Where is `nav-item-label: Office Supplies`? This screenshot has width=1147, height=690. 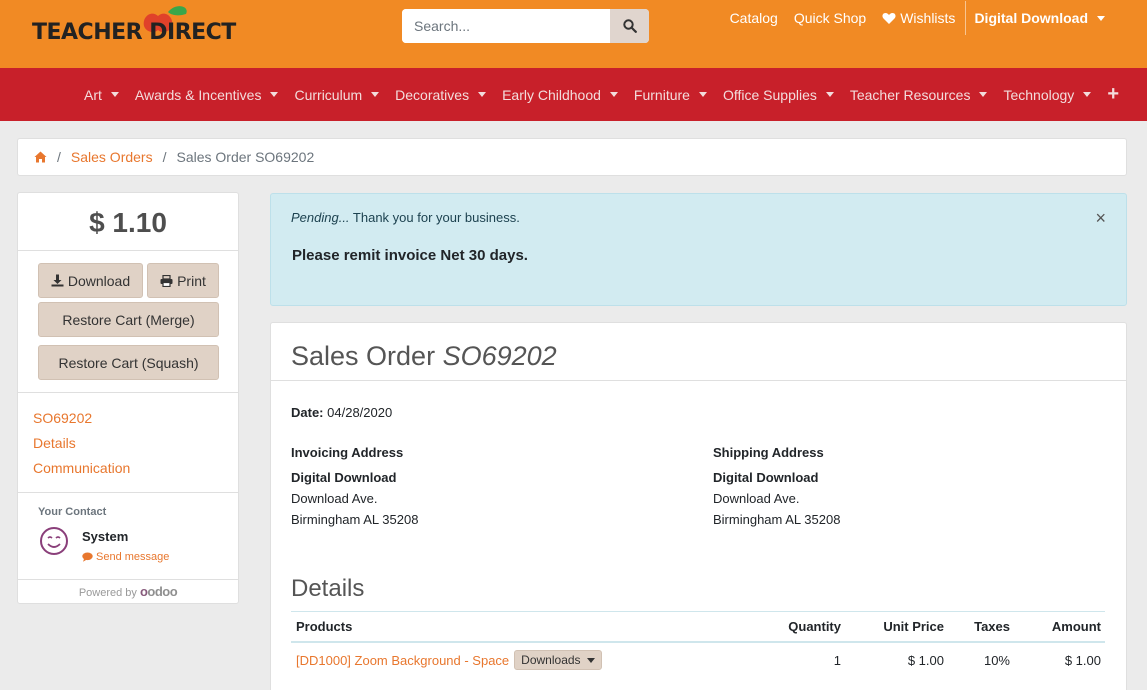 nav-item-label: Office Supplies is located at coordinates (769, 94).